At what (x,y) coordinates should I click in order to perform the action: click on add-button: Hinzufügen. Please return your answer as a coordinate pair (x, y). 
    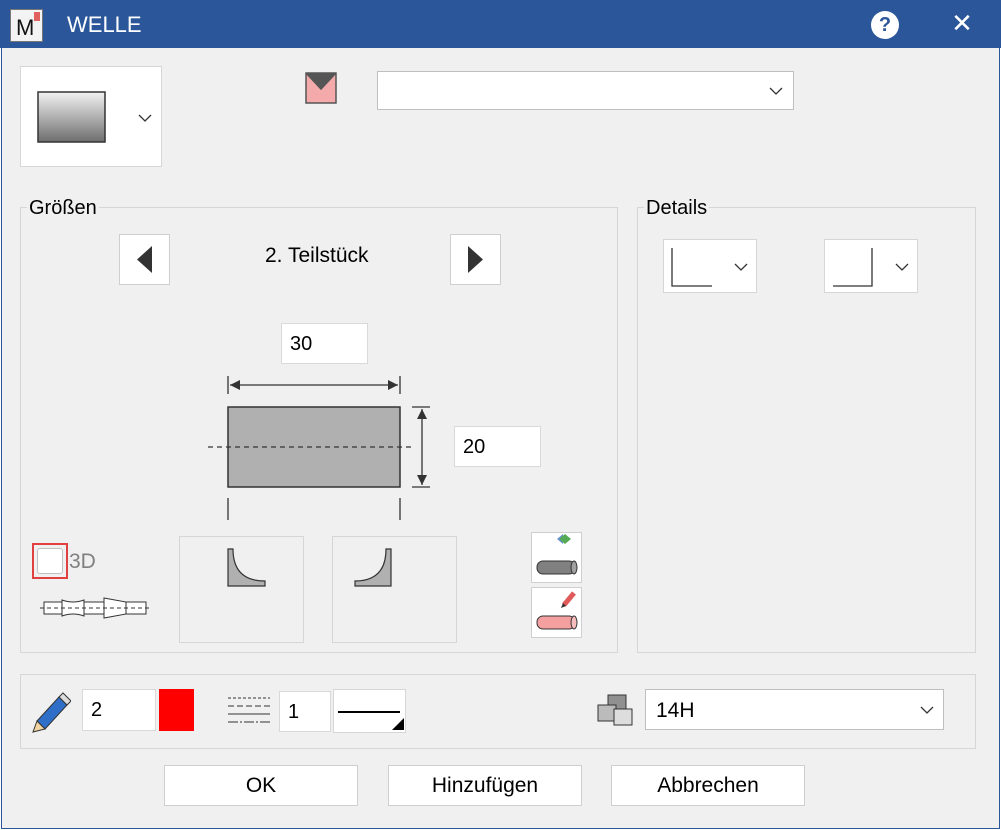
    Looking at the image, I should click on (485, 785).